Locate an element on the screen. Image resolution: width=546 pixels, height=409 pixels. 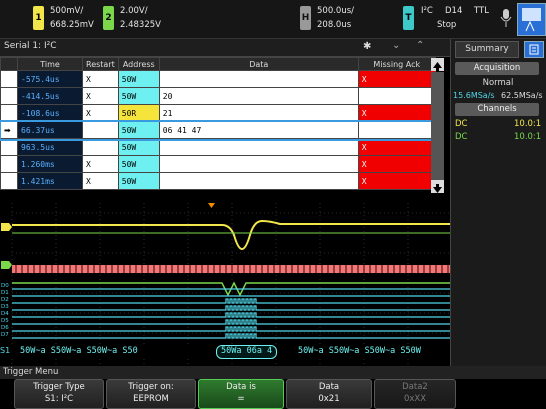
acquisition-header: Acquisition is located at coordinates (497, 68).